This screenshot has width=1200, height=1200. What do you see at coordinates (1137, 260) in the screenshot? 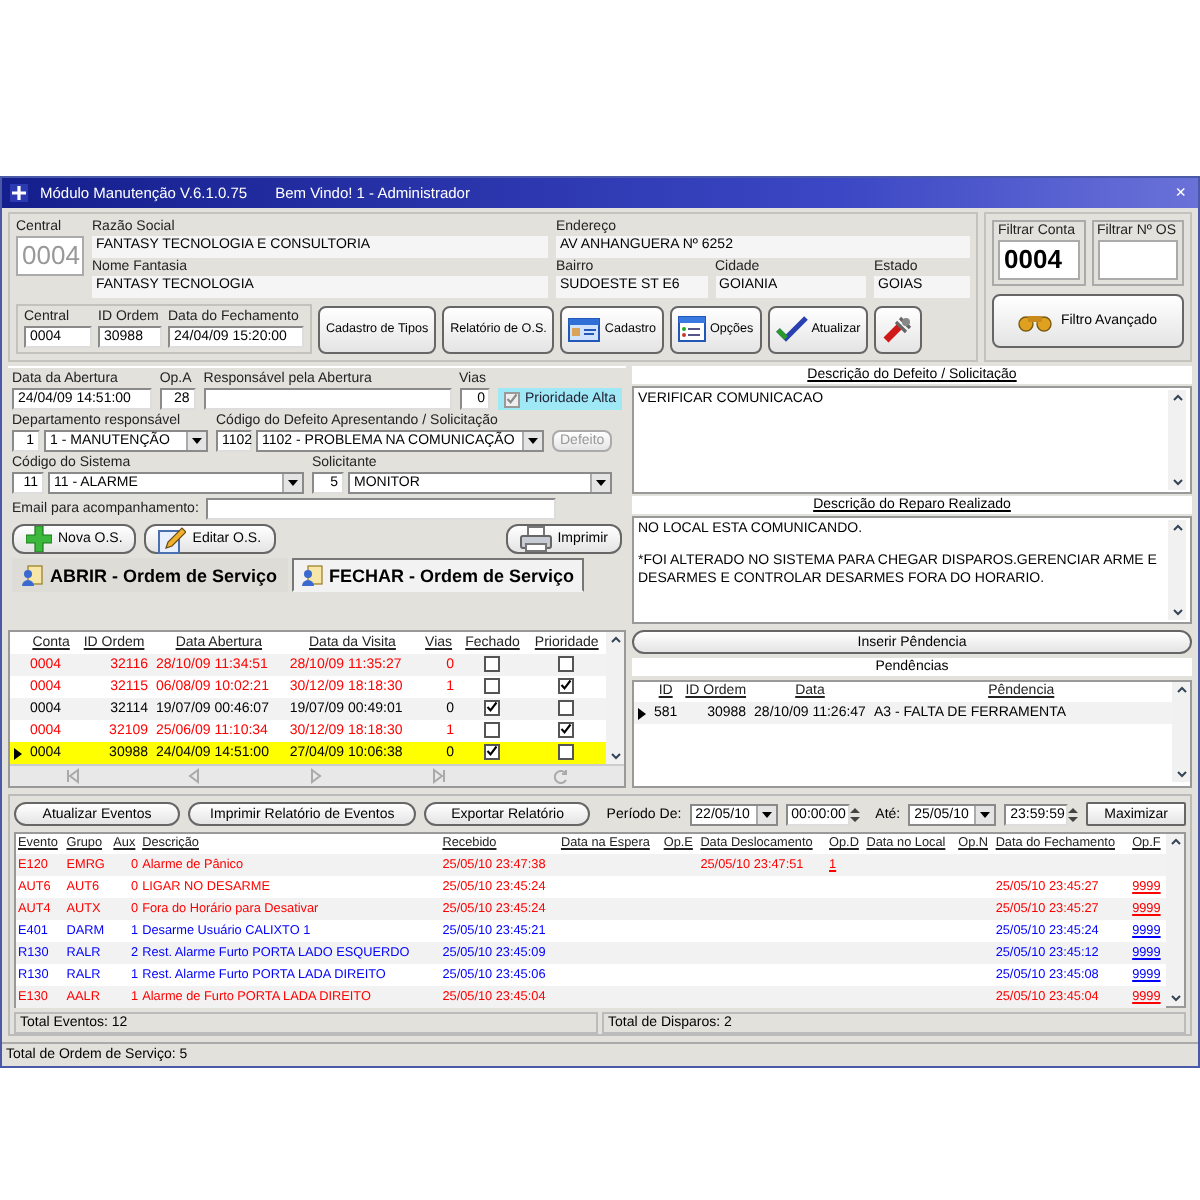
I see `os-filter-field` at bounding box center [1137, 260].